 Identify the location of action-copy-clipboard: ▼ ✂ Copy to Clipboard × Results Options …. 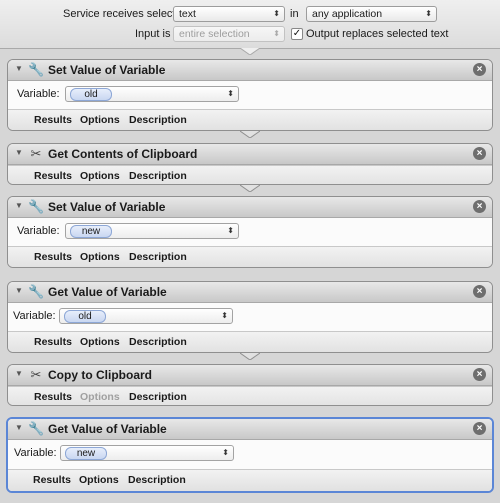
(250, 385).